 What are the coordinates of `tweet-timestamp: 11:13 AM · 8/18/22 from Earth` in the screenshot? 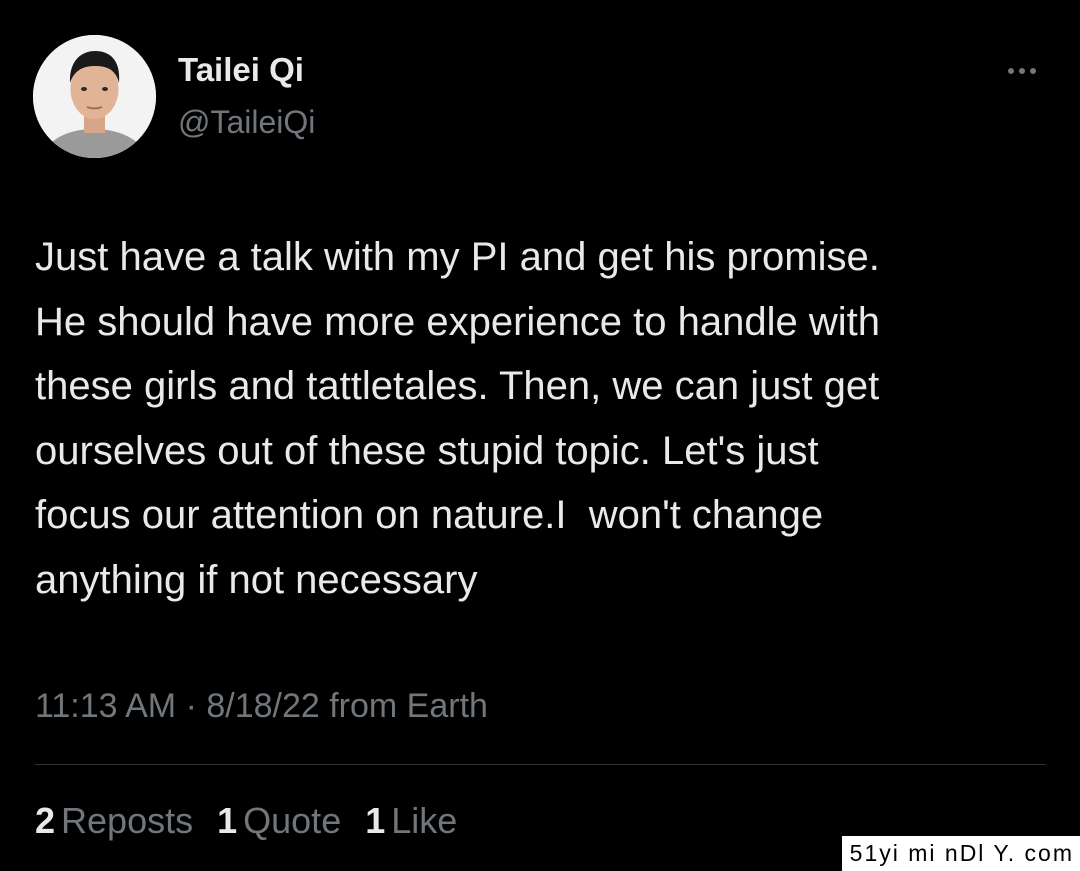 It's located at (261, 706).